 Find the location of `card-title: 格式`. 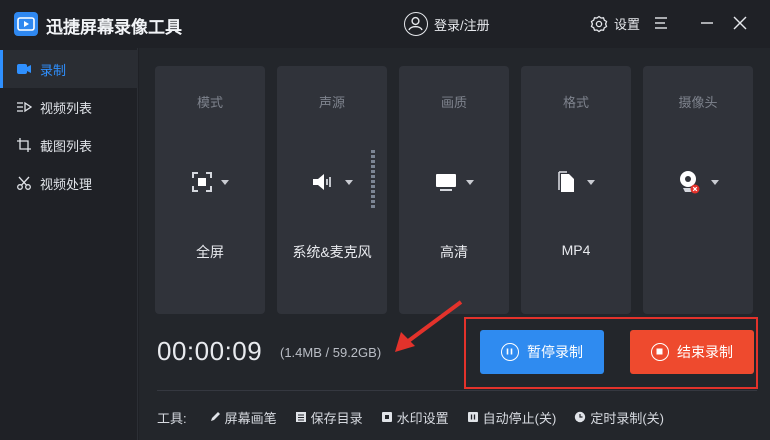

card-title: 格式 is located at coordinates (575, 102).